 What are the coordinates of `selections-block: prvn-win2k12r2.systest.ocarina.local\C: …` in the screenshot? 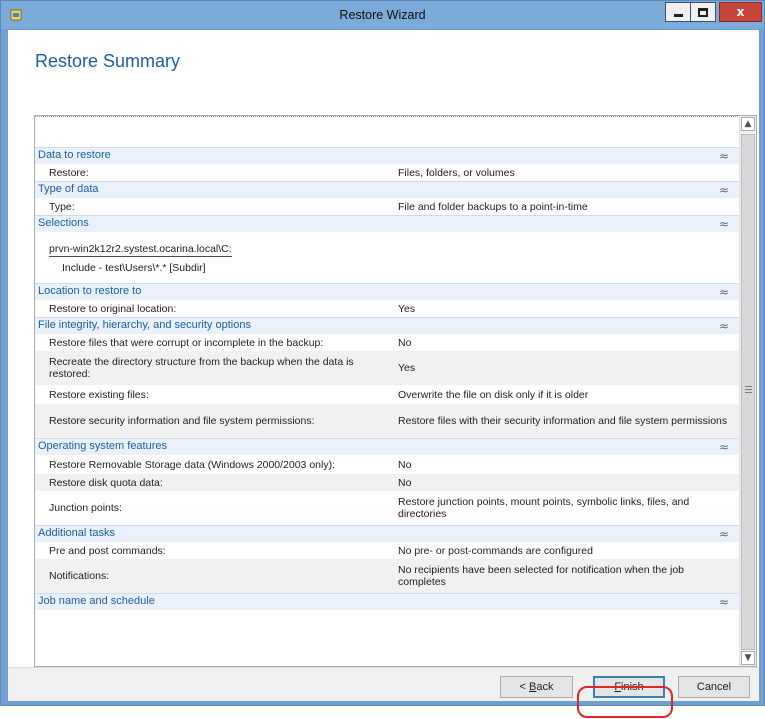 It's located at (387, 257).